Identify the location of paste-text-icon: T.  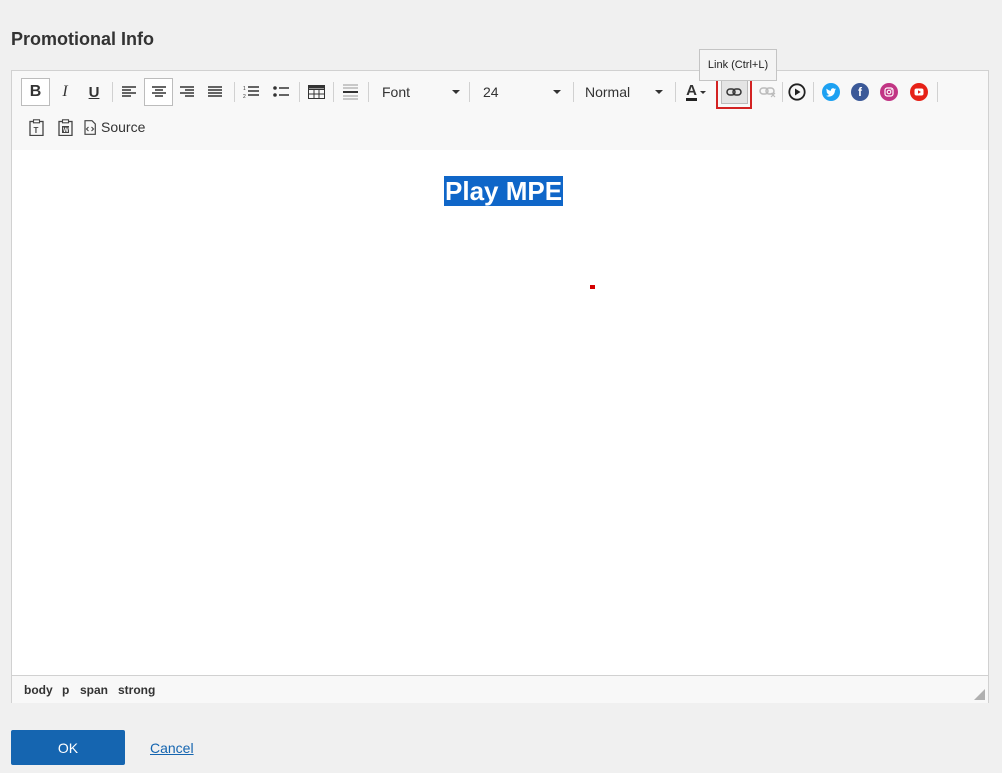
(36, 127).